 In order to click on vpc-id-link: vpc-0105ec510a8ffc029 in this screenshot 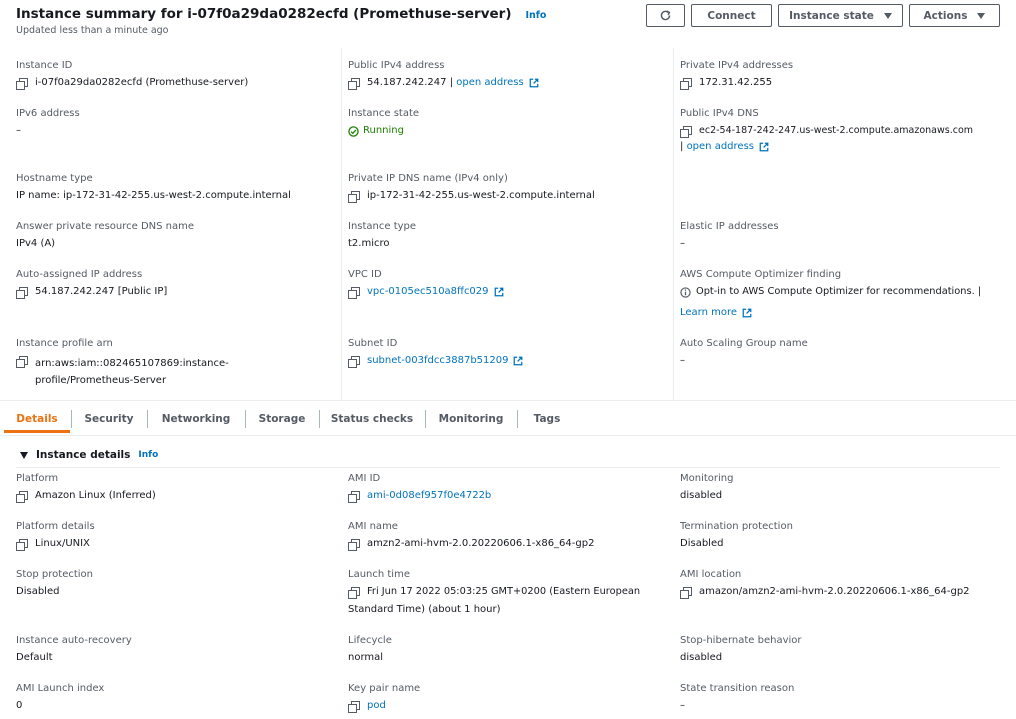, I will do `click(428, 292)`.